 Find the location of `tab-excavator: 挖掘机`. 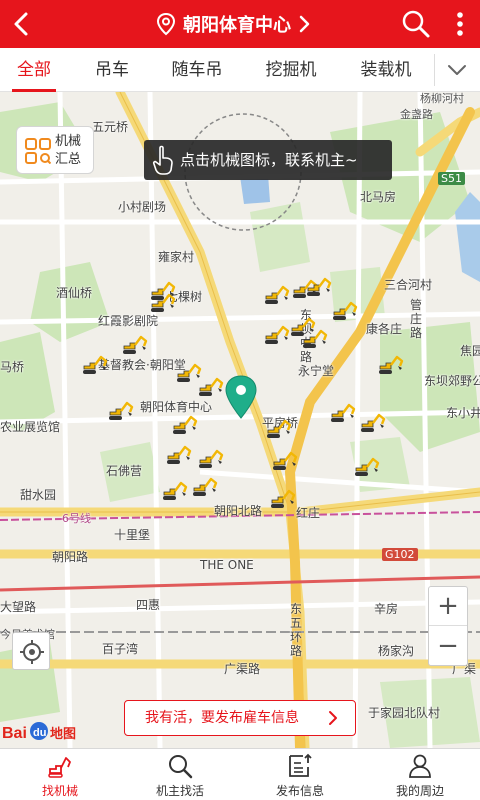

tab-excavator: 挖掘机 is located at coordinates (291, 70).